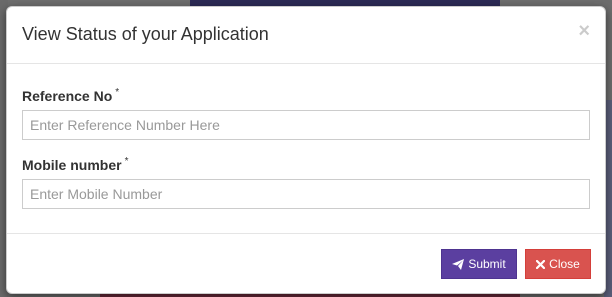 The image size is (612, 297). I want to click on close-button: Close, so click(558, 264).